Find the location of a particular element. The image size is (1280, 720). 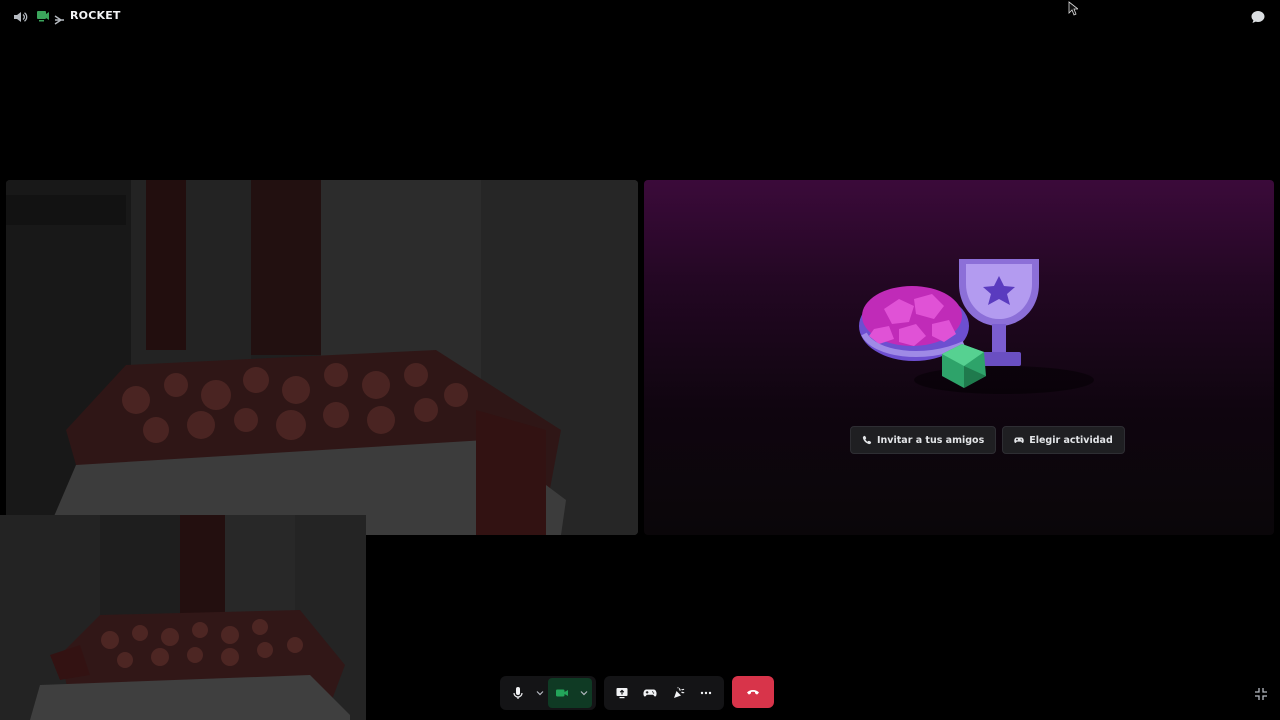

channel-title: ROCKET is located at coordinates (78, 16).